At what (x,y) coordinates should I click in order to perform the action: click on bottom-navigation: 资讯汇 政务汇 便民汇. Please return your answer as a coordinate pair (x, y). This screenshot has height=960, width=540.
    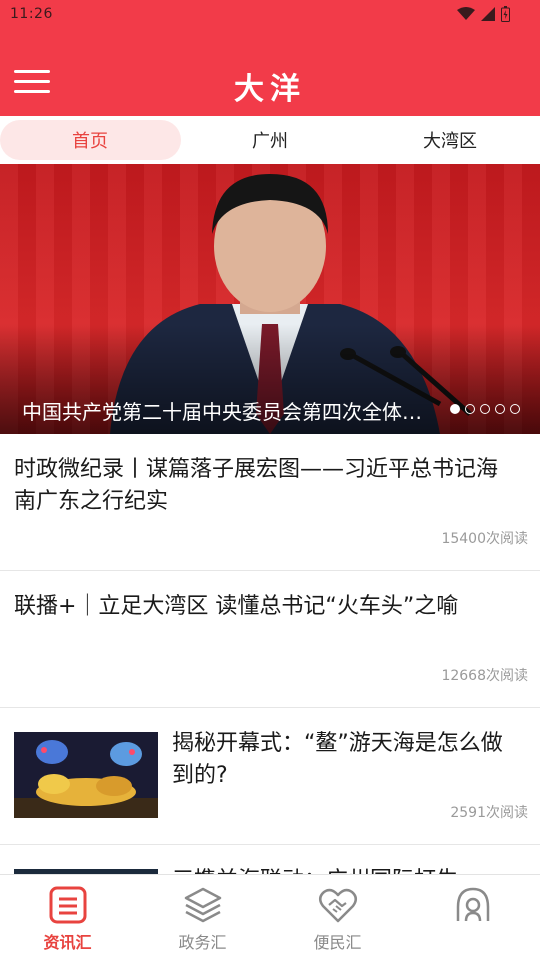
    Looking at the image, I should click on (270, 917).